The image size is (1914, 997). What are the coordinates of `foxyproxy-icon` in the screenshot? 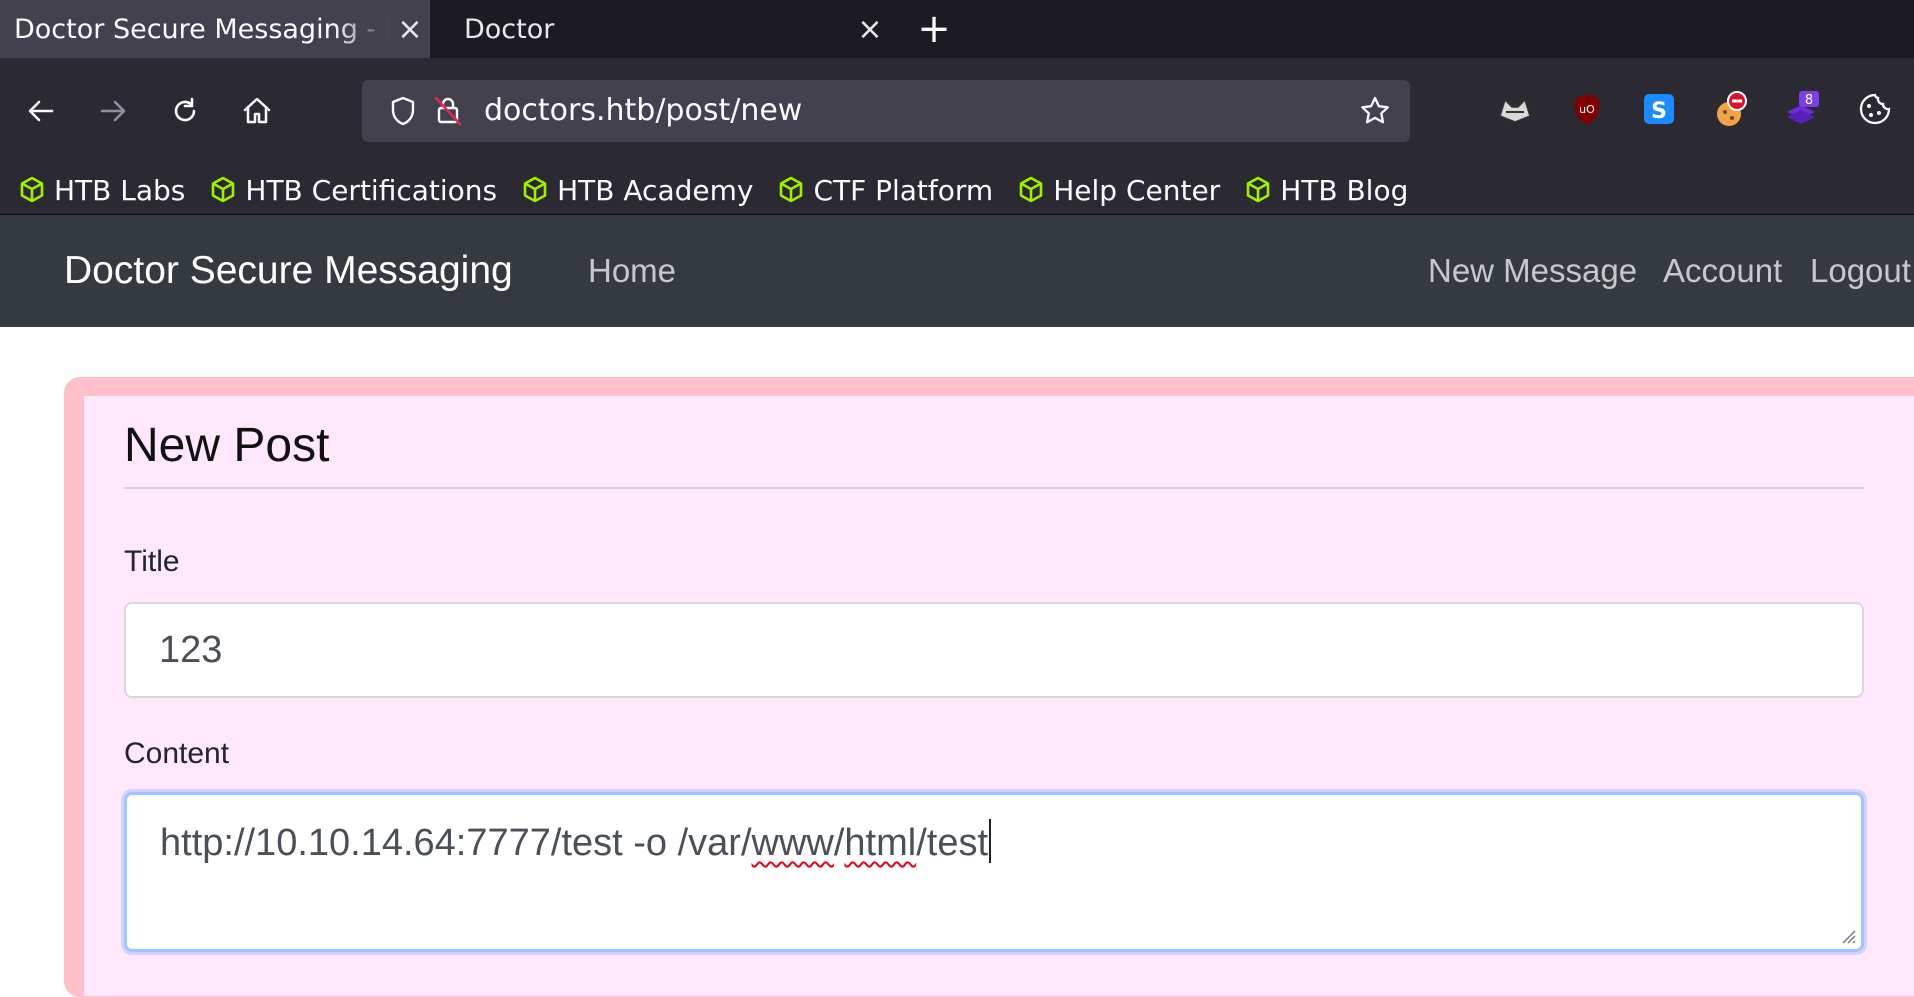 It's located at (1515, 109).